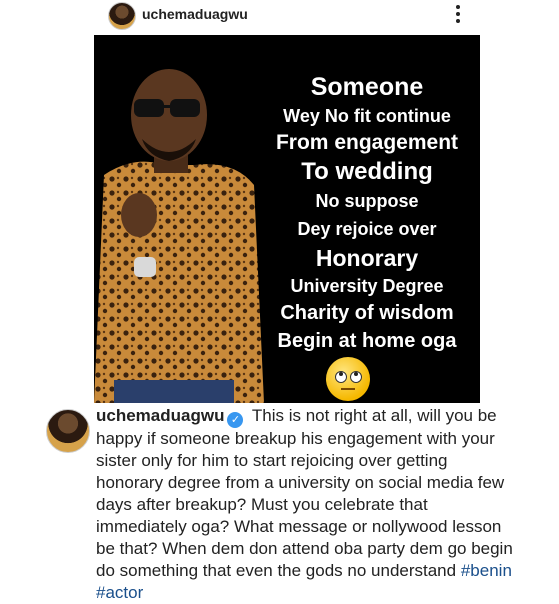 The width and height of the screenshot is (559, 604). What do you see at coordinates (367, 341) in the screenshot?
I see `image-text-line: Begin at home oga` at bounding box center [367, 341].